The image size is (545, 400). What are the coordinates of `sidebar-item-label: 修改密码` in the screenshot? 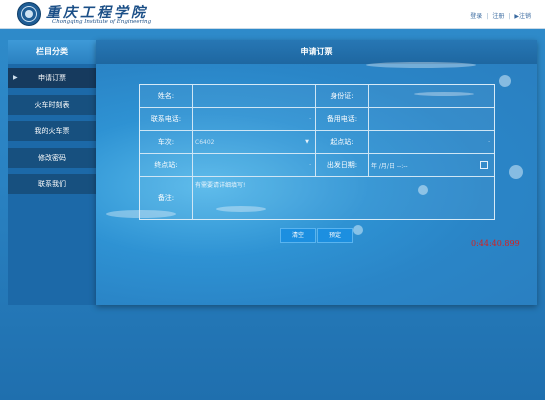 It's located at (52, 158).